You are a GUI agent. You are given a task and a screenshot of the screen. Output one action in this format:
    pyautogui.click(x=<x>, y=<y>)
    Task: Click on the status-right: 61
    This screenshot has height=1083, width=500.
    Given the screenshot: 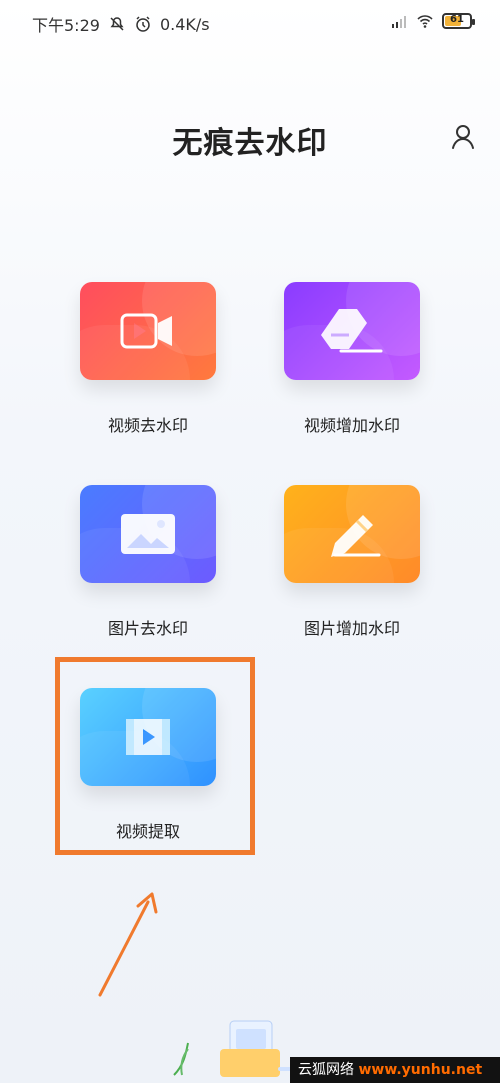 What is the action you would take?
    pyautogui.click(x=432, y=21)
    